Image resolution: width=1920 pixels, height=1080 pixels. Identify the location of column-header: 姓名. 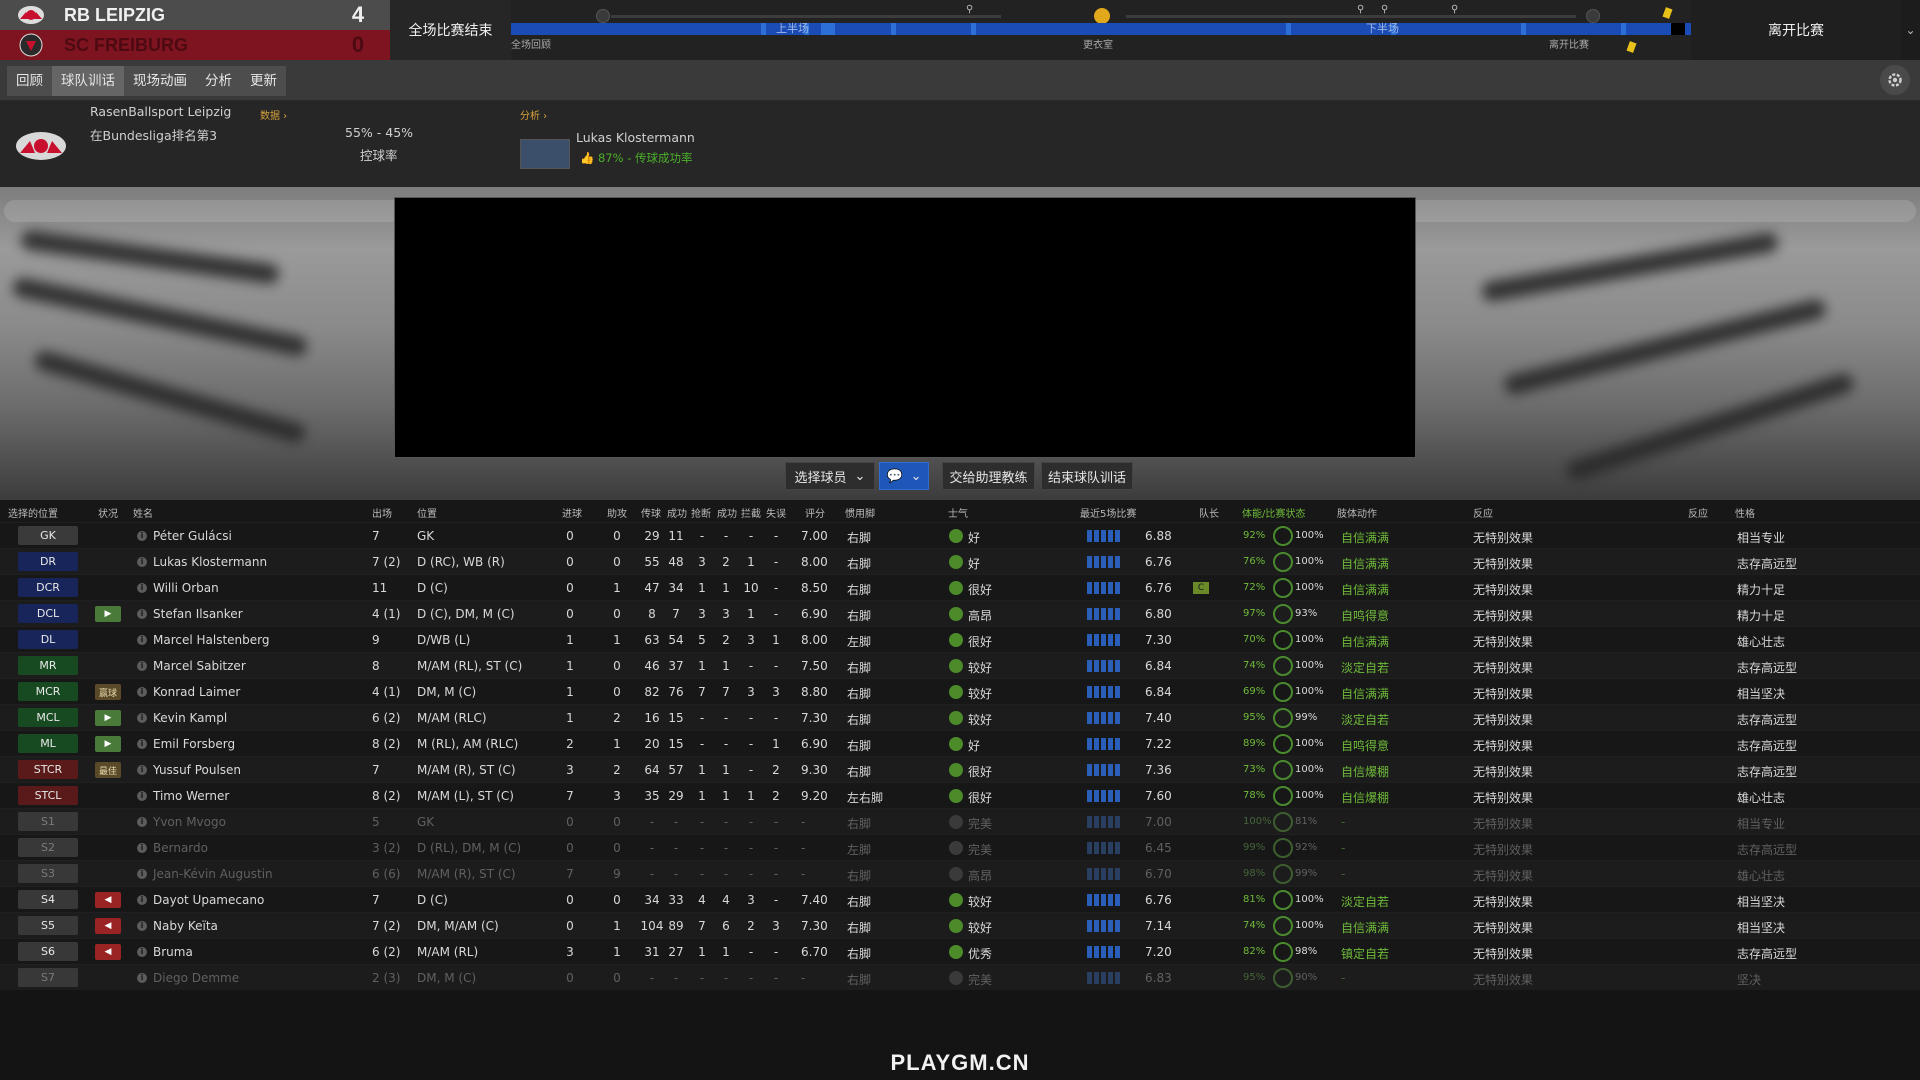
(143, 512).